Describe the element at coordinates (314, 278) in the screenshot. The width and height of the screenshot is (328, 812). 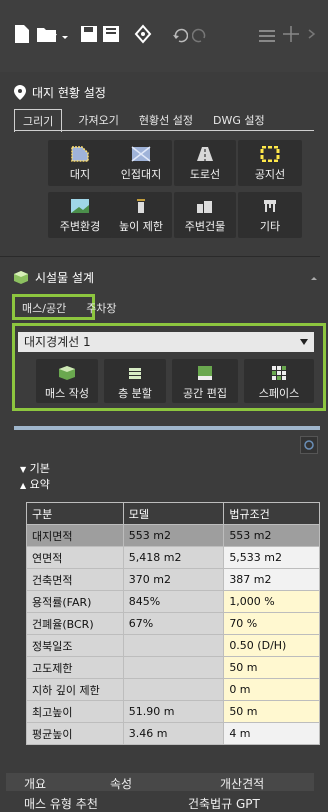
I see `collapse-icon` at that location.